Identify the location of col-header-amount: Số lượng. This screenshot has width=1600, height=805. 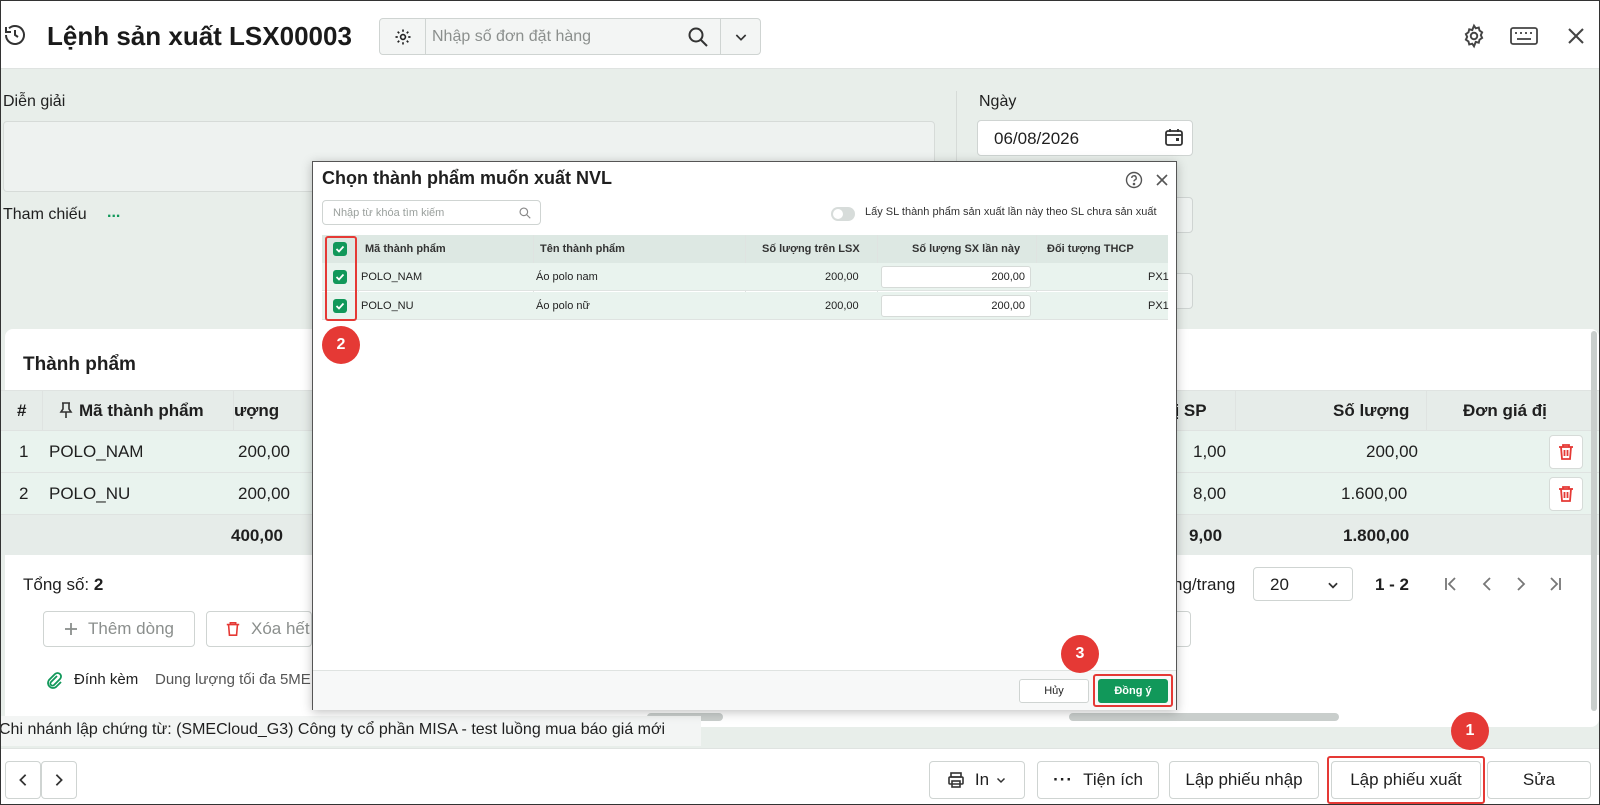
(1371, 411).